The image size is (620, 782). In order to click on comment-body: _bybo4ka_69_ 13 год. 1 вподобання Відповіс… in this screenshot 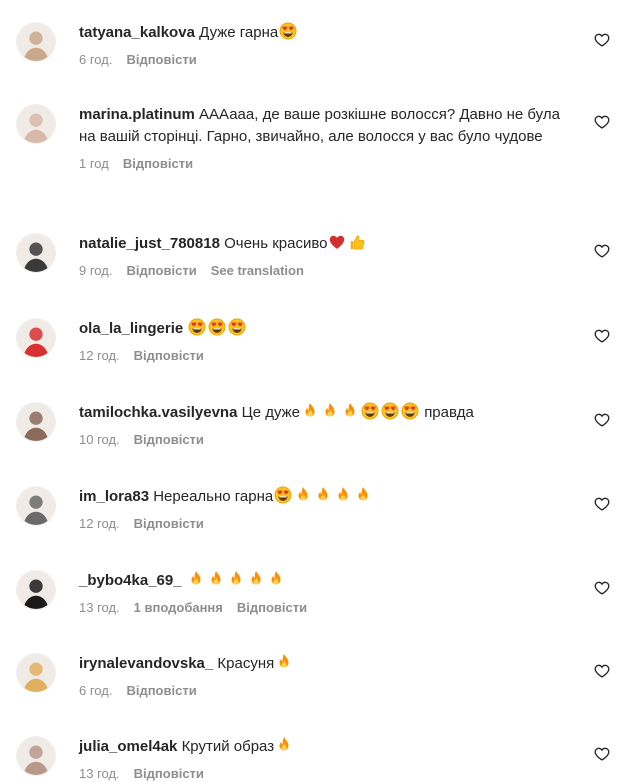, I will do `click(329, 593)`.